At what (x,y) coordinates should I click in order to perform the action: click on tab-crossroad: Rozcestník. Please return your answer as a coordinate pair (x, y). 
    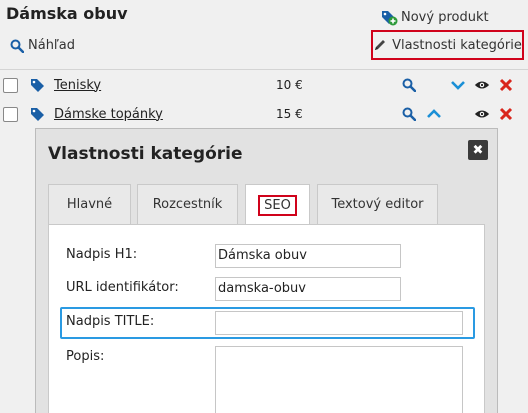
    Looking at the image, I should click on (187, 204).